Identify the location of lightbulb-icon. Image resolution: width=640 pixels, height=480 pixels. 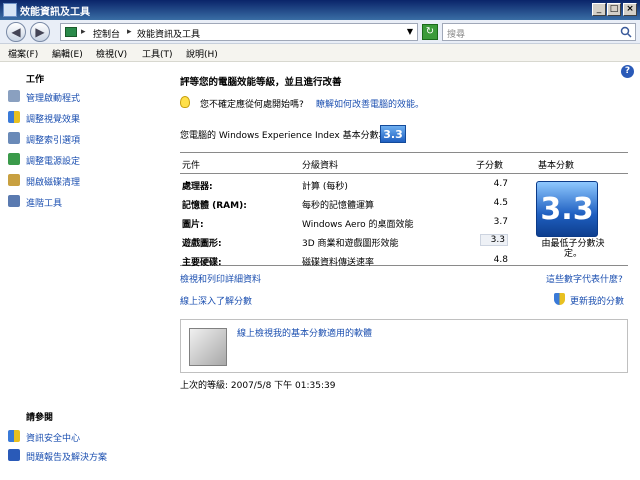
(185, 102).